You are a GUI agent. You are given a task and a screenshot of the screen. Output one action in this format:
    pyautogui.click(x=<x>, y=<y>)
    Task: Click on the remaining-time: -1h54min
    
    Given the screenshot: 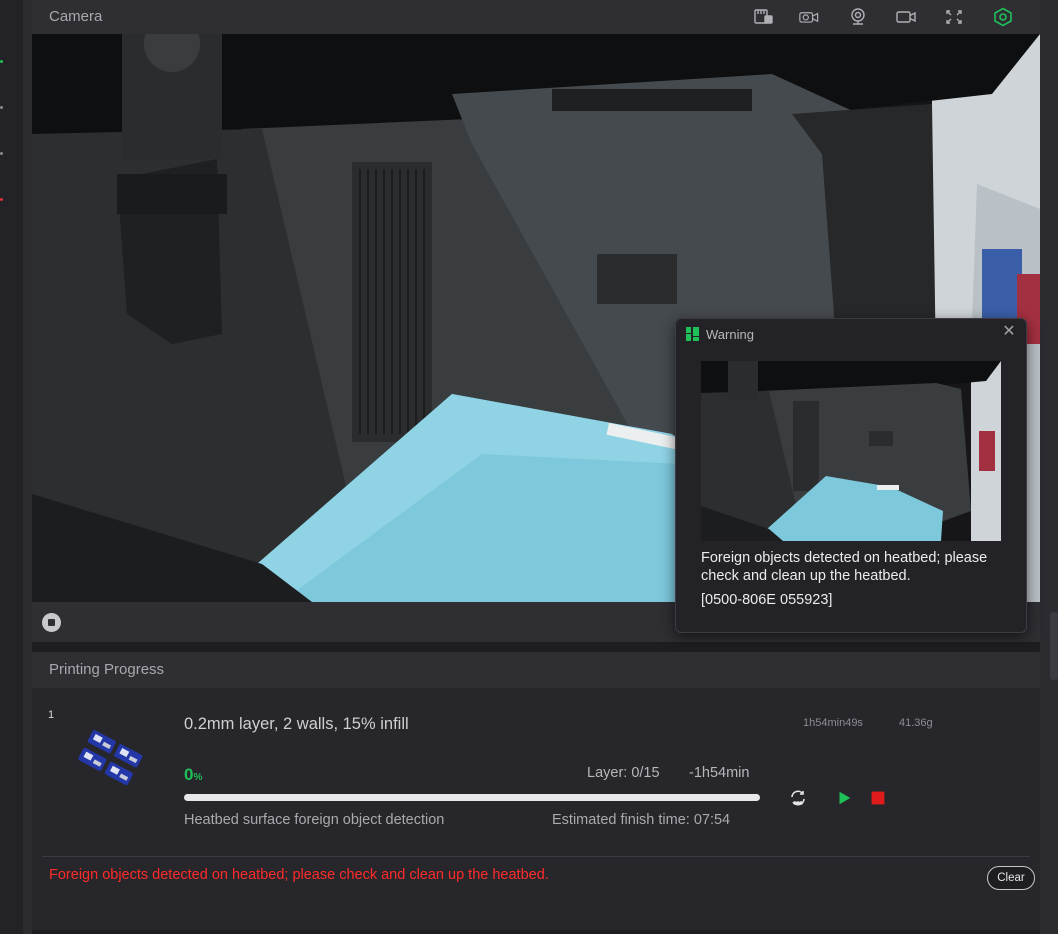 What is the action you would take?
    pyautogui.click(x=719, y=773)
    